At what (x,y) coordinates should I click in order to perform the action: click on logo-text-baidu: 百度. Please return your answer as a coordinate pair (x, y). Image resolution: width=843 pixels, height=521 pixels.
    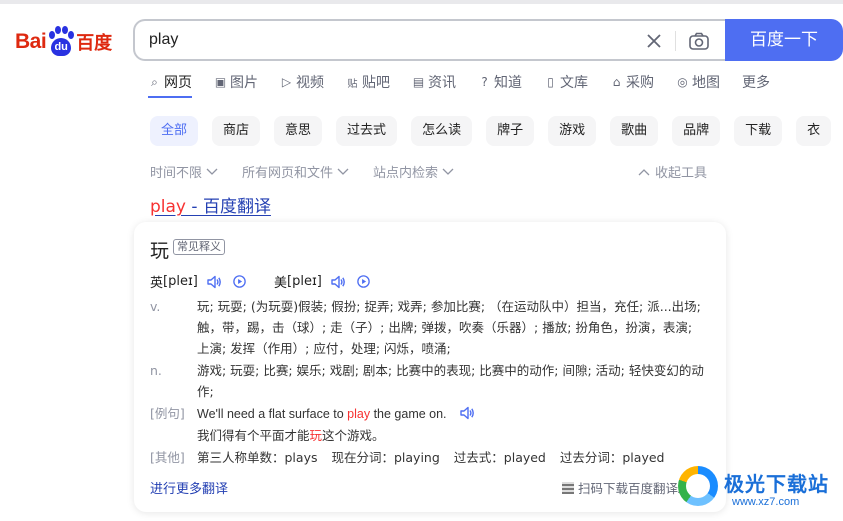
    Looking at the image, I should click on (94, 43).